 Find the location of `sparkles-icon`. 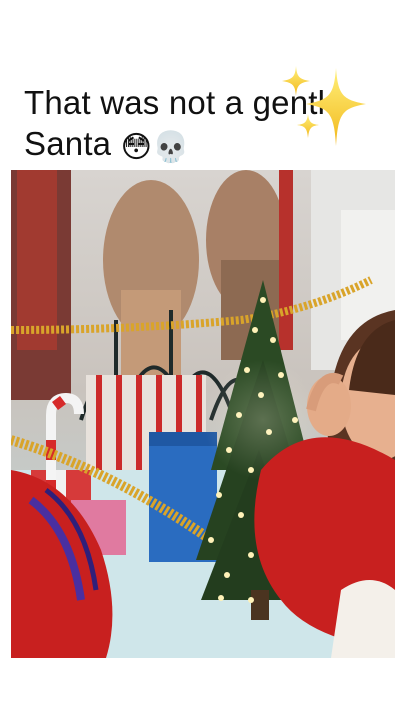

sparkles-icon is located at coordinates (324, 106).